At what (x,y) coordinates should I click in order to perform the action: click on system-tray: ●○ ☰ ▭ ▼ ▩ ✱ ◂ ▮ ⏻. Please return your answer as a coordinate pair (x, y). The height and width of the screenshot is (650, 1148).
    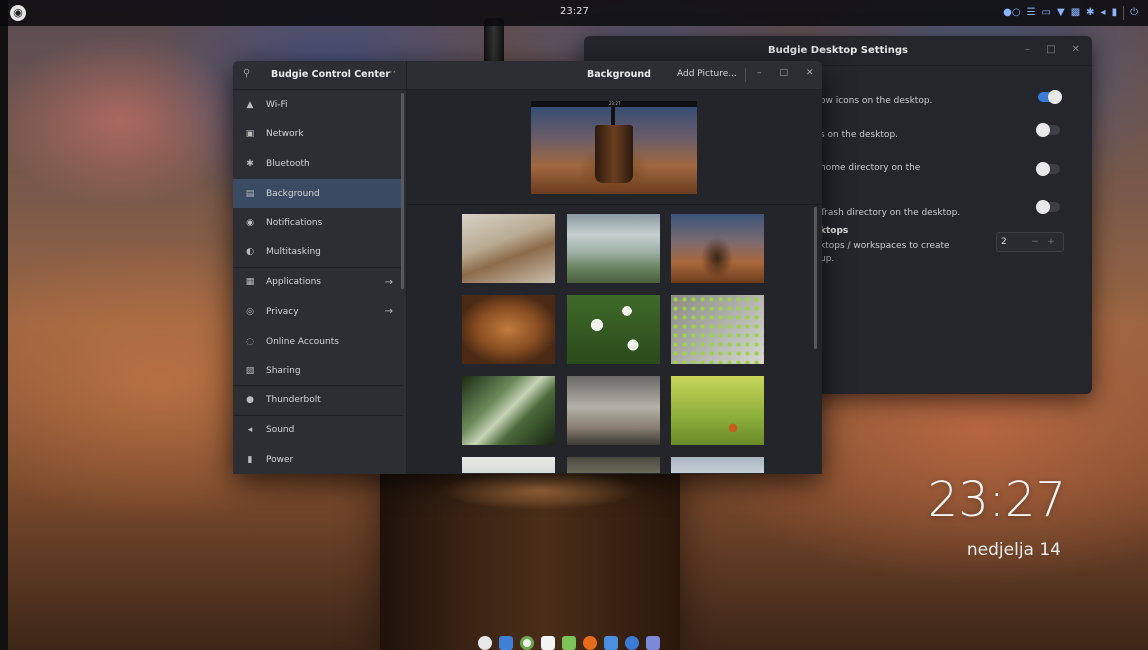
    Looking at the image, I should click on (1070, 13).